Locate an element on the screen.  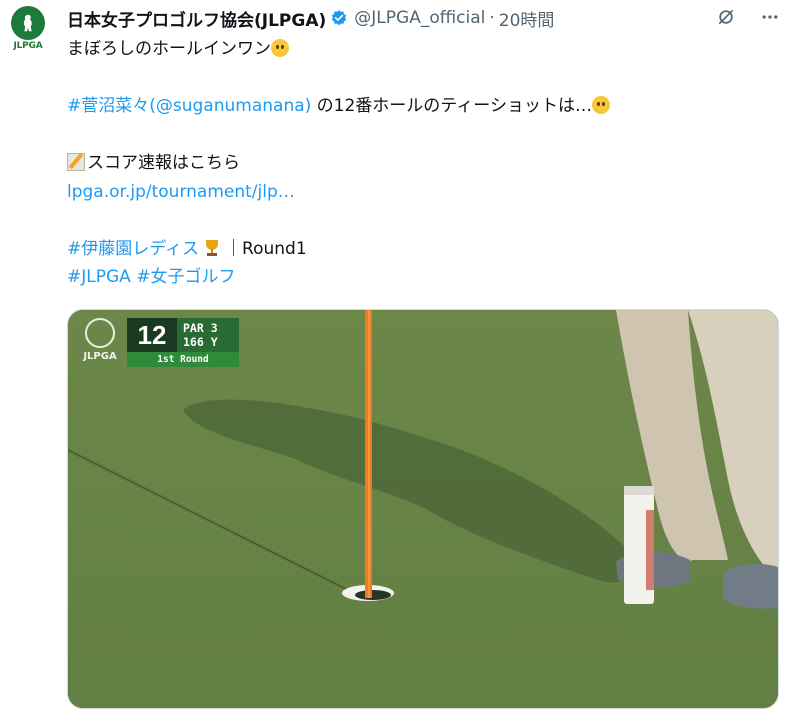
account-handle: @JLPGA_official is located at coordinates (419, 18).